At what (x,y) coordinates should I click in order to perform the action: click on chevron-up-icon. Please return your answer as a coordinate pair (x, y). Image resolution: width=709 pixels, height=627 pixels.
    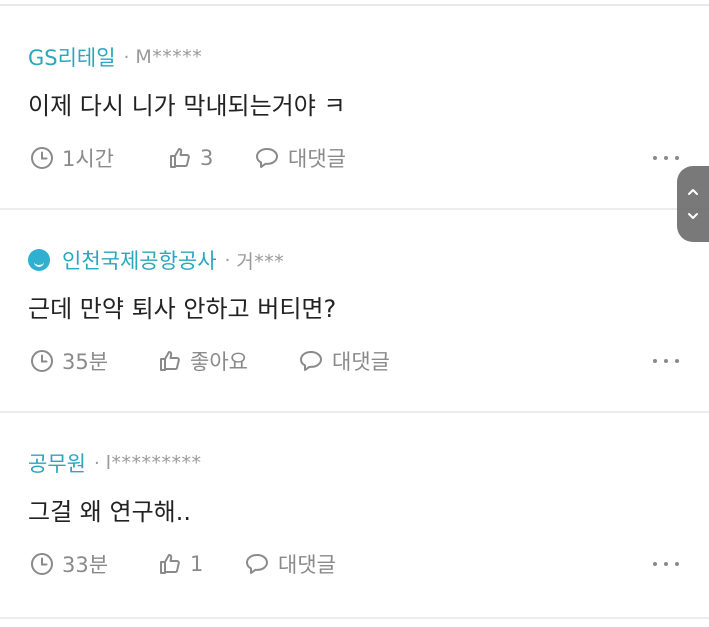
    Looking at the image, I should click on (693, 192).